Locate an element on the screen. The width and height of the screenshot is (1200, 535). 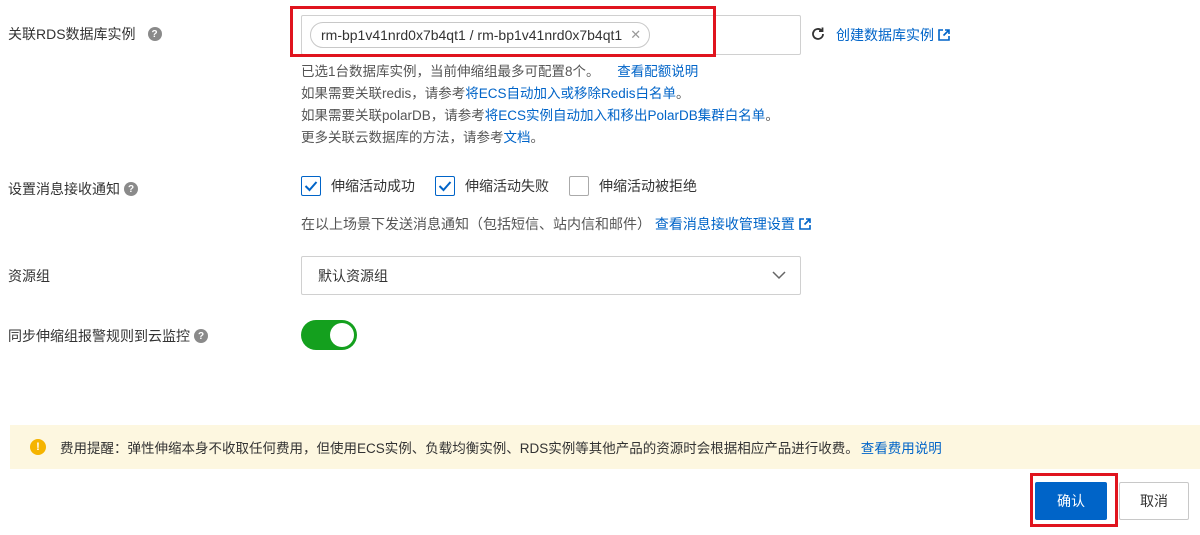
cancel-button: 取消 is located at coordinates (1154, 501).